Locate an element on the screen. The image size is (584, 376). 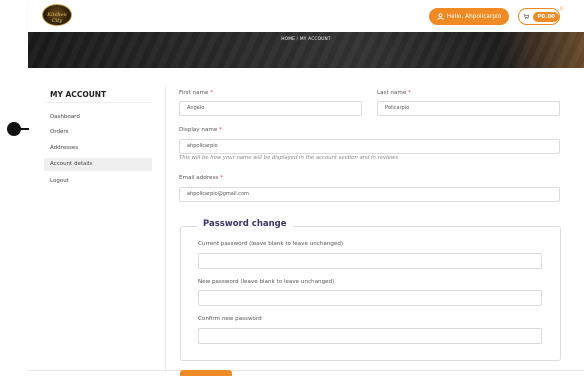
logo-text: Kitchen City is located at coordinates (57, 18).